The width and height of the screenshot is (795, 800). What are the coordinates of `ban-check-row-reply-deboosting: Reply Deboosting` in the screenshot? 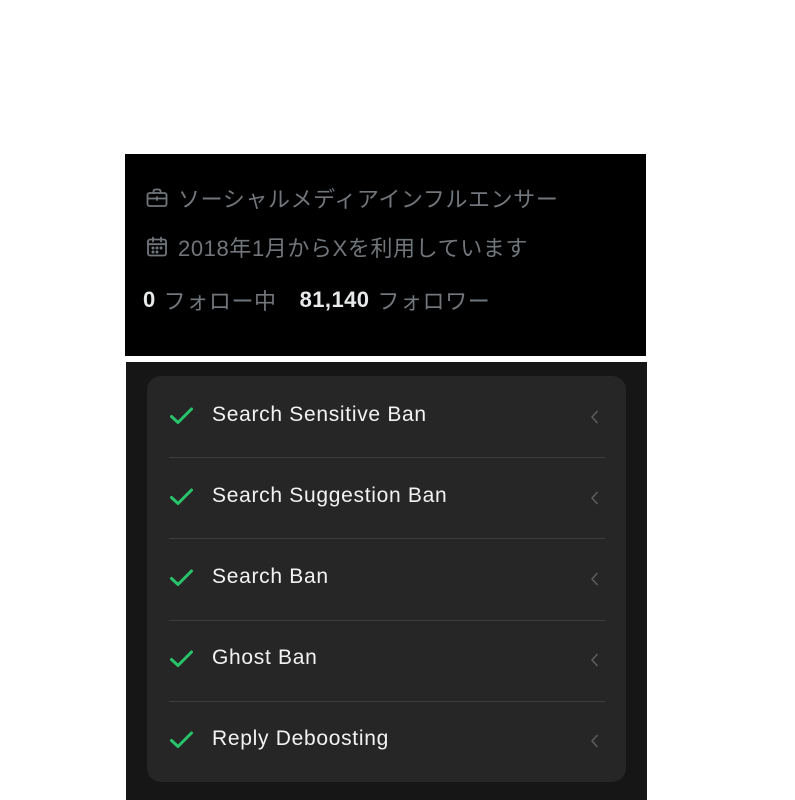 It's located at (386, 741).